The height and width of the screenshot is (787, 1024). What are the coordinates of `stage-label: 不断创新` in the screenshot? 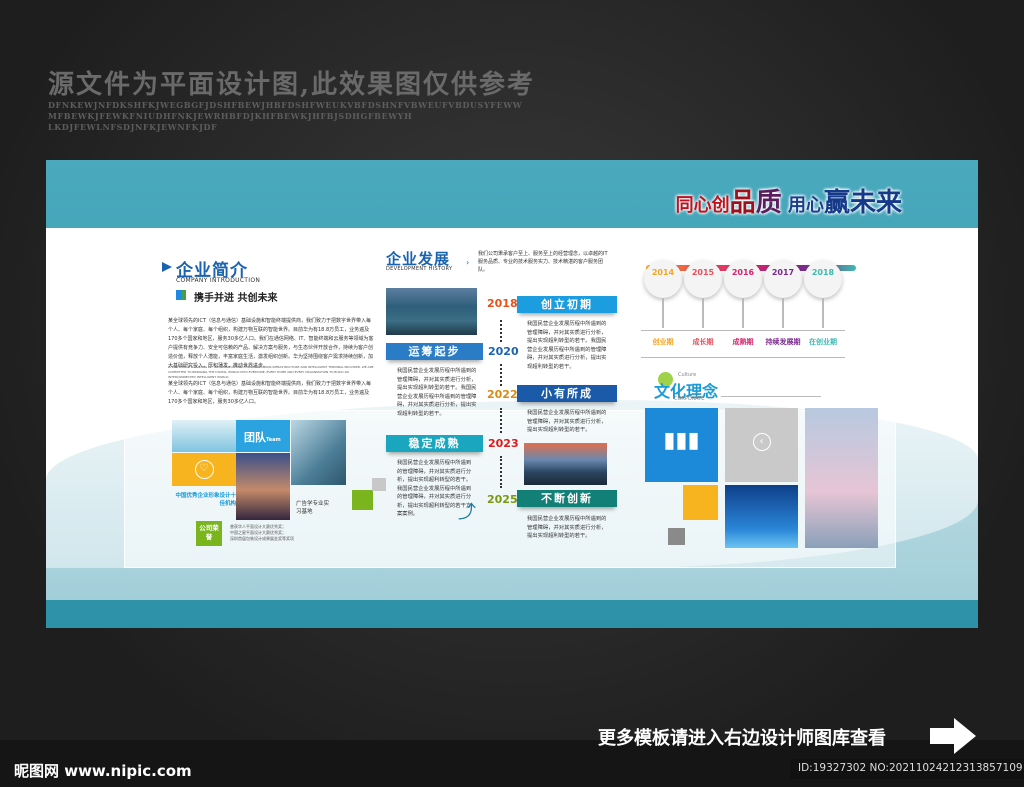 It's located at (567, 498).